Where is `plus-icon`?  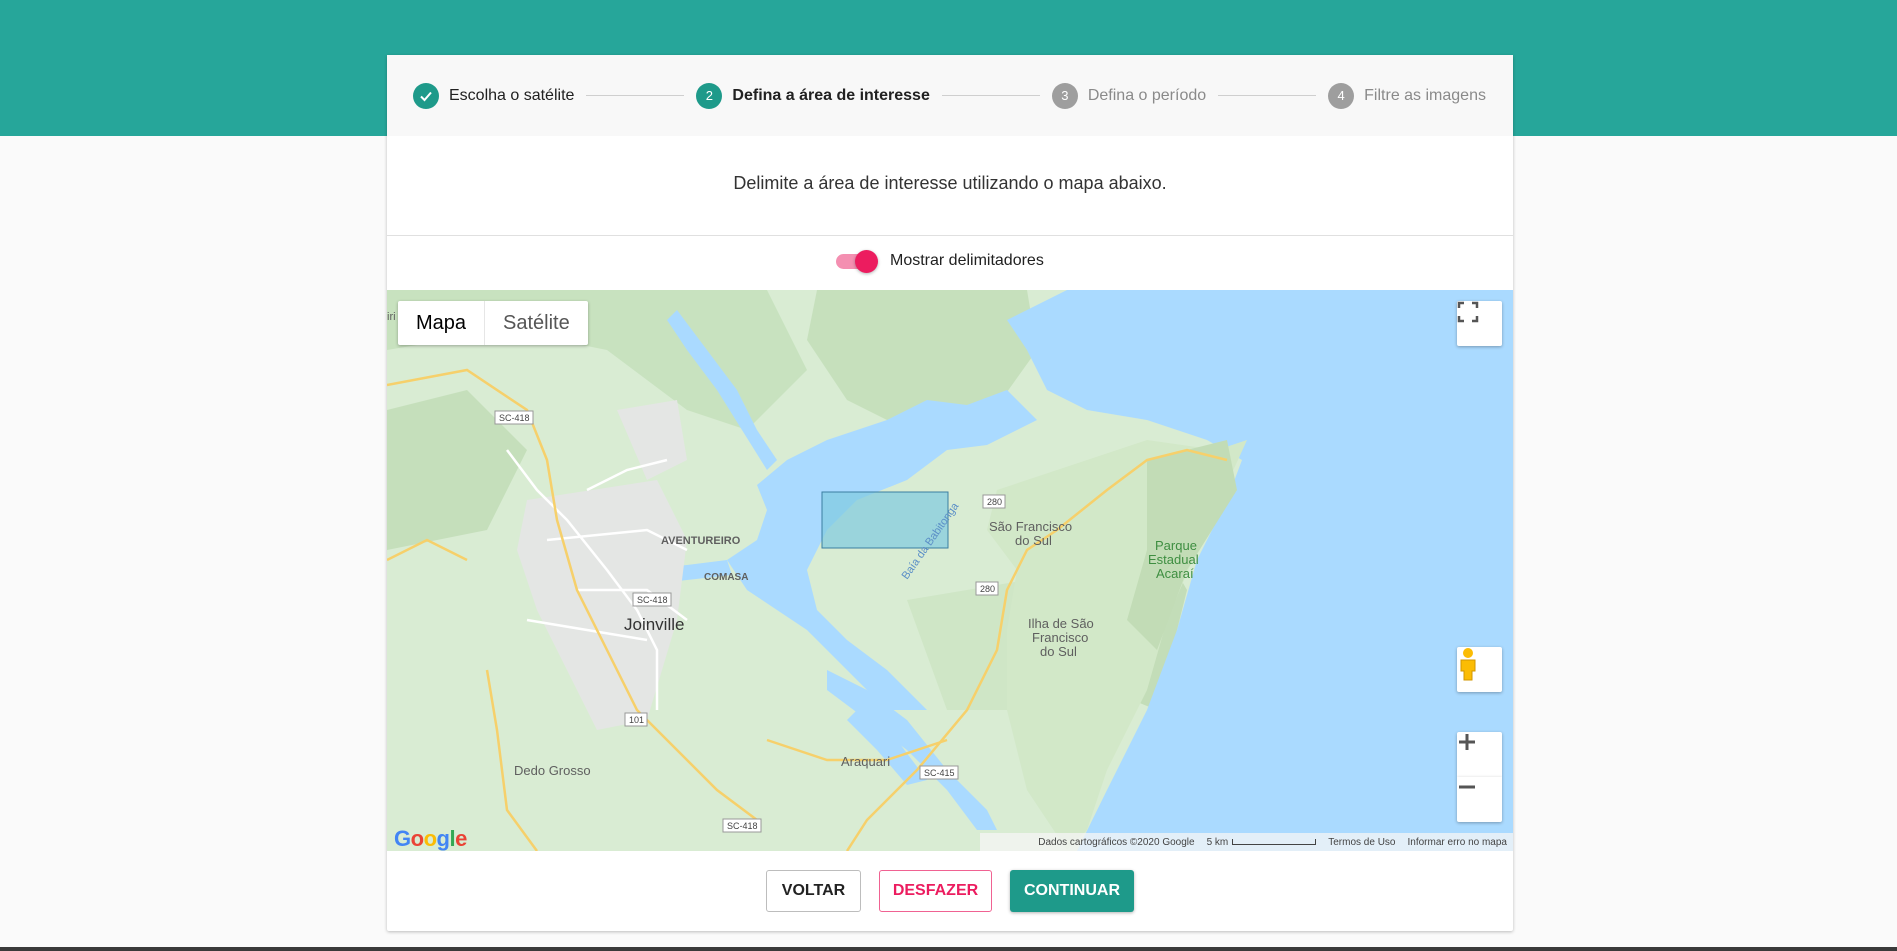
plus-icon is located at coordinates (1467, 742).